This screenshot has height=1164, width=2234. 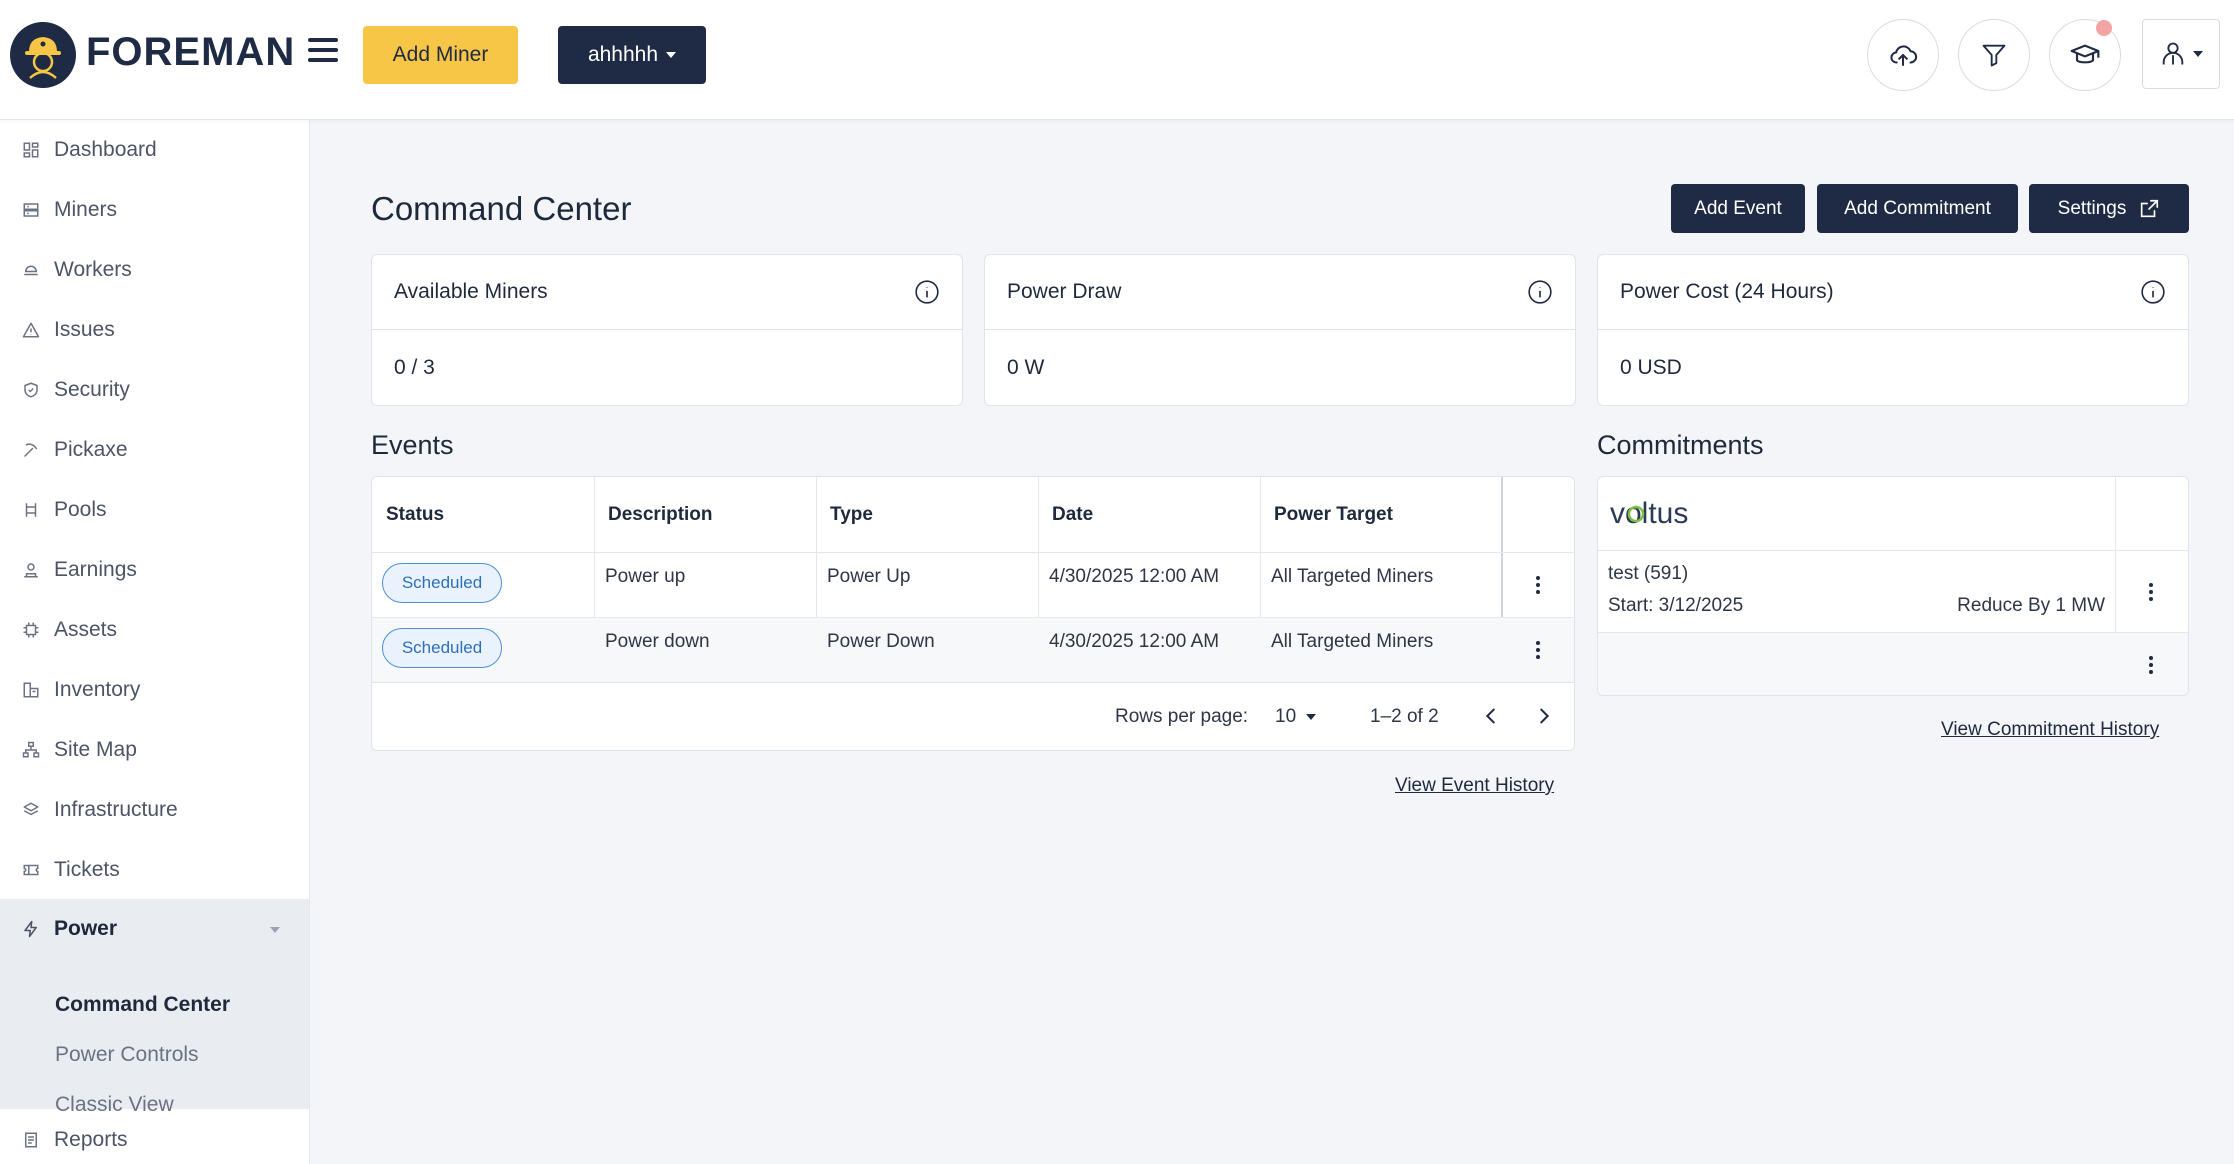 I want to click on filter-icon, so click(x=1994, y=55).